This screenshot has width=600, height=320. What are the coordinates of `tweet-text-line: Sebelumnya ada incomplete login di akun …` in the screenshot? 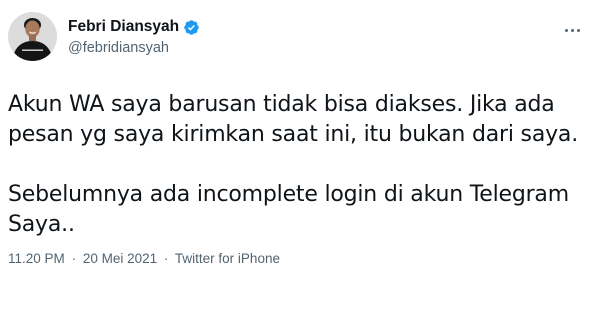 It's located at (288, 194).